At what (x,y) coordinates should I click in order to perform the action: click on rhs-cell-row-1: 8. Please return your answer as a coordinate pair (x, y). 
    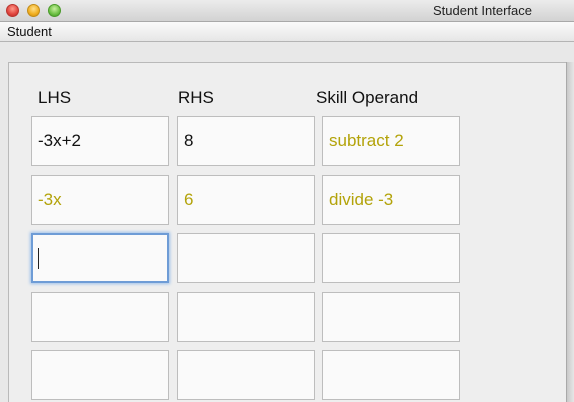
    Looking at the image, I should click on (246, 141).